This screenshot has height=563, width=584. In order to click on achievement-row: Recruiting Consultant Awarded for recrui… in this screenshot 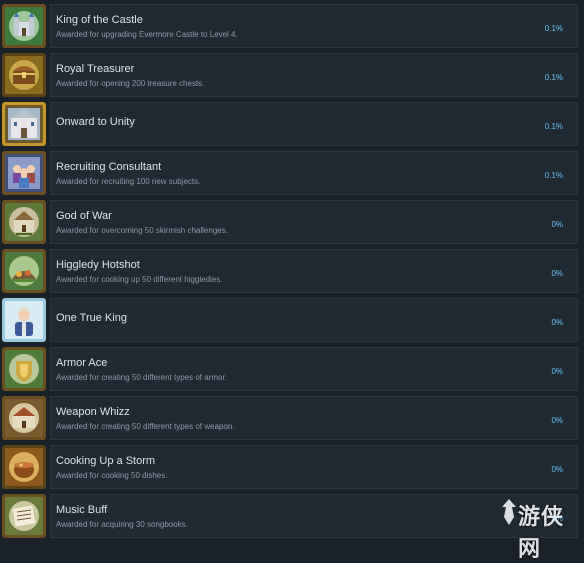, I will do `click(290, 173)`.